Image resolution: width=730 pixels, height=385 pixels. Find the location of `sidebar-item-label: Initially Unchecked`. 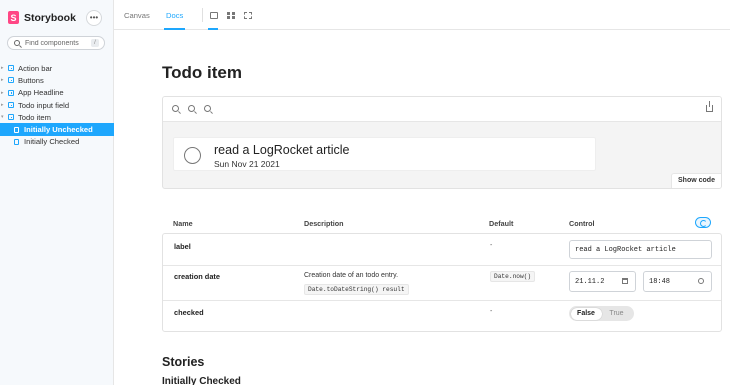

sidebar-item-label: Initially Unchecked is located at coordinates (58, 130).